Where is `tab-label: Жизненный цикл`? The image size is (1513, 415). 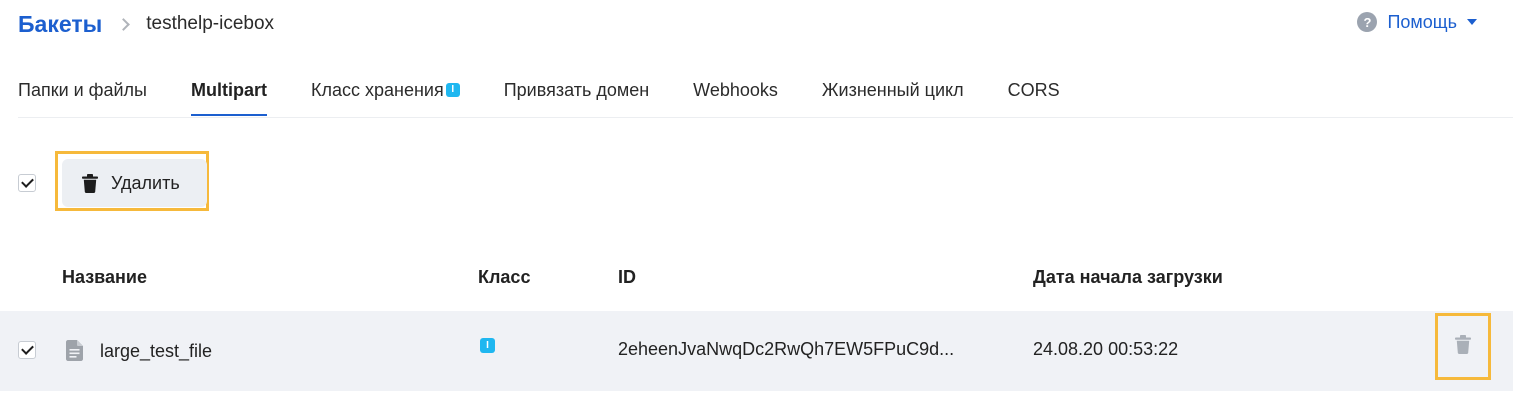 tab-label: Жизненный цикл is located at coordinates (892, 90).